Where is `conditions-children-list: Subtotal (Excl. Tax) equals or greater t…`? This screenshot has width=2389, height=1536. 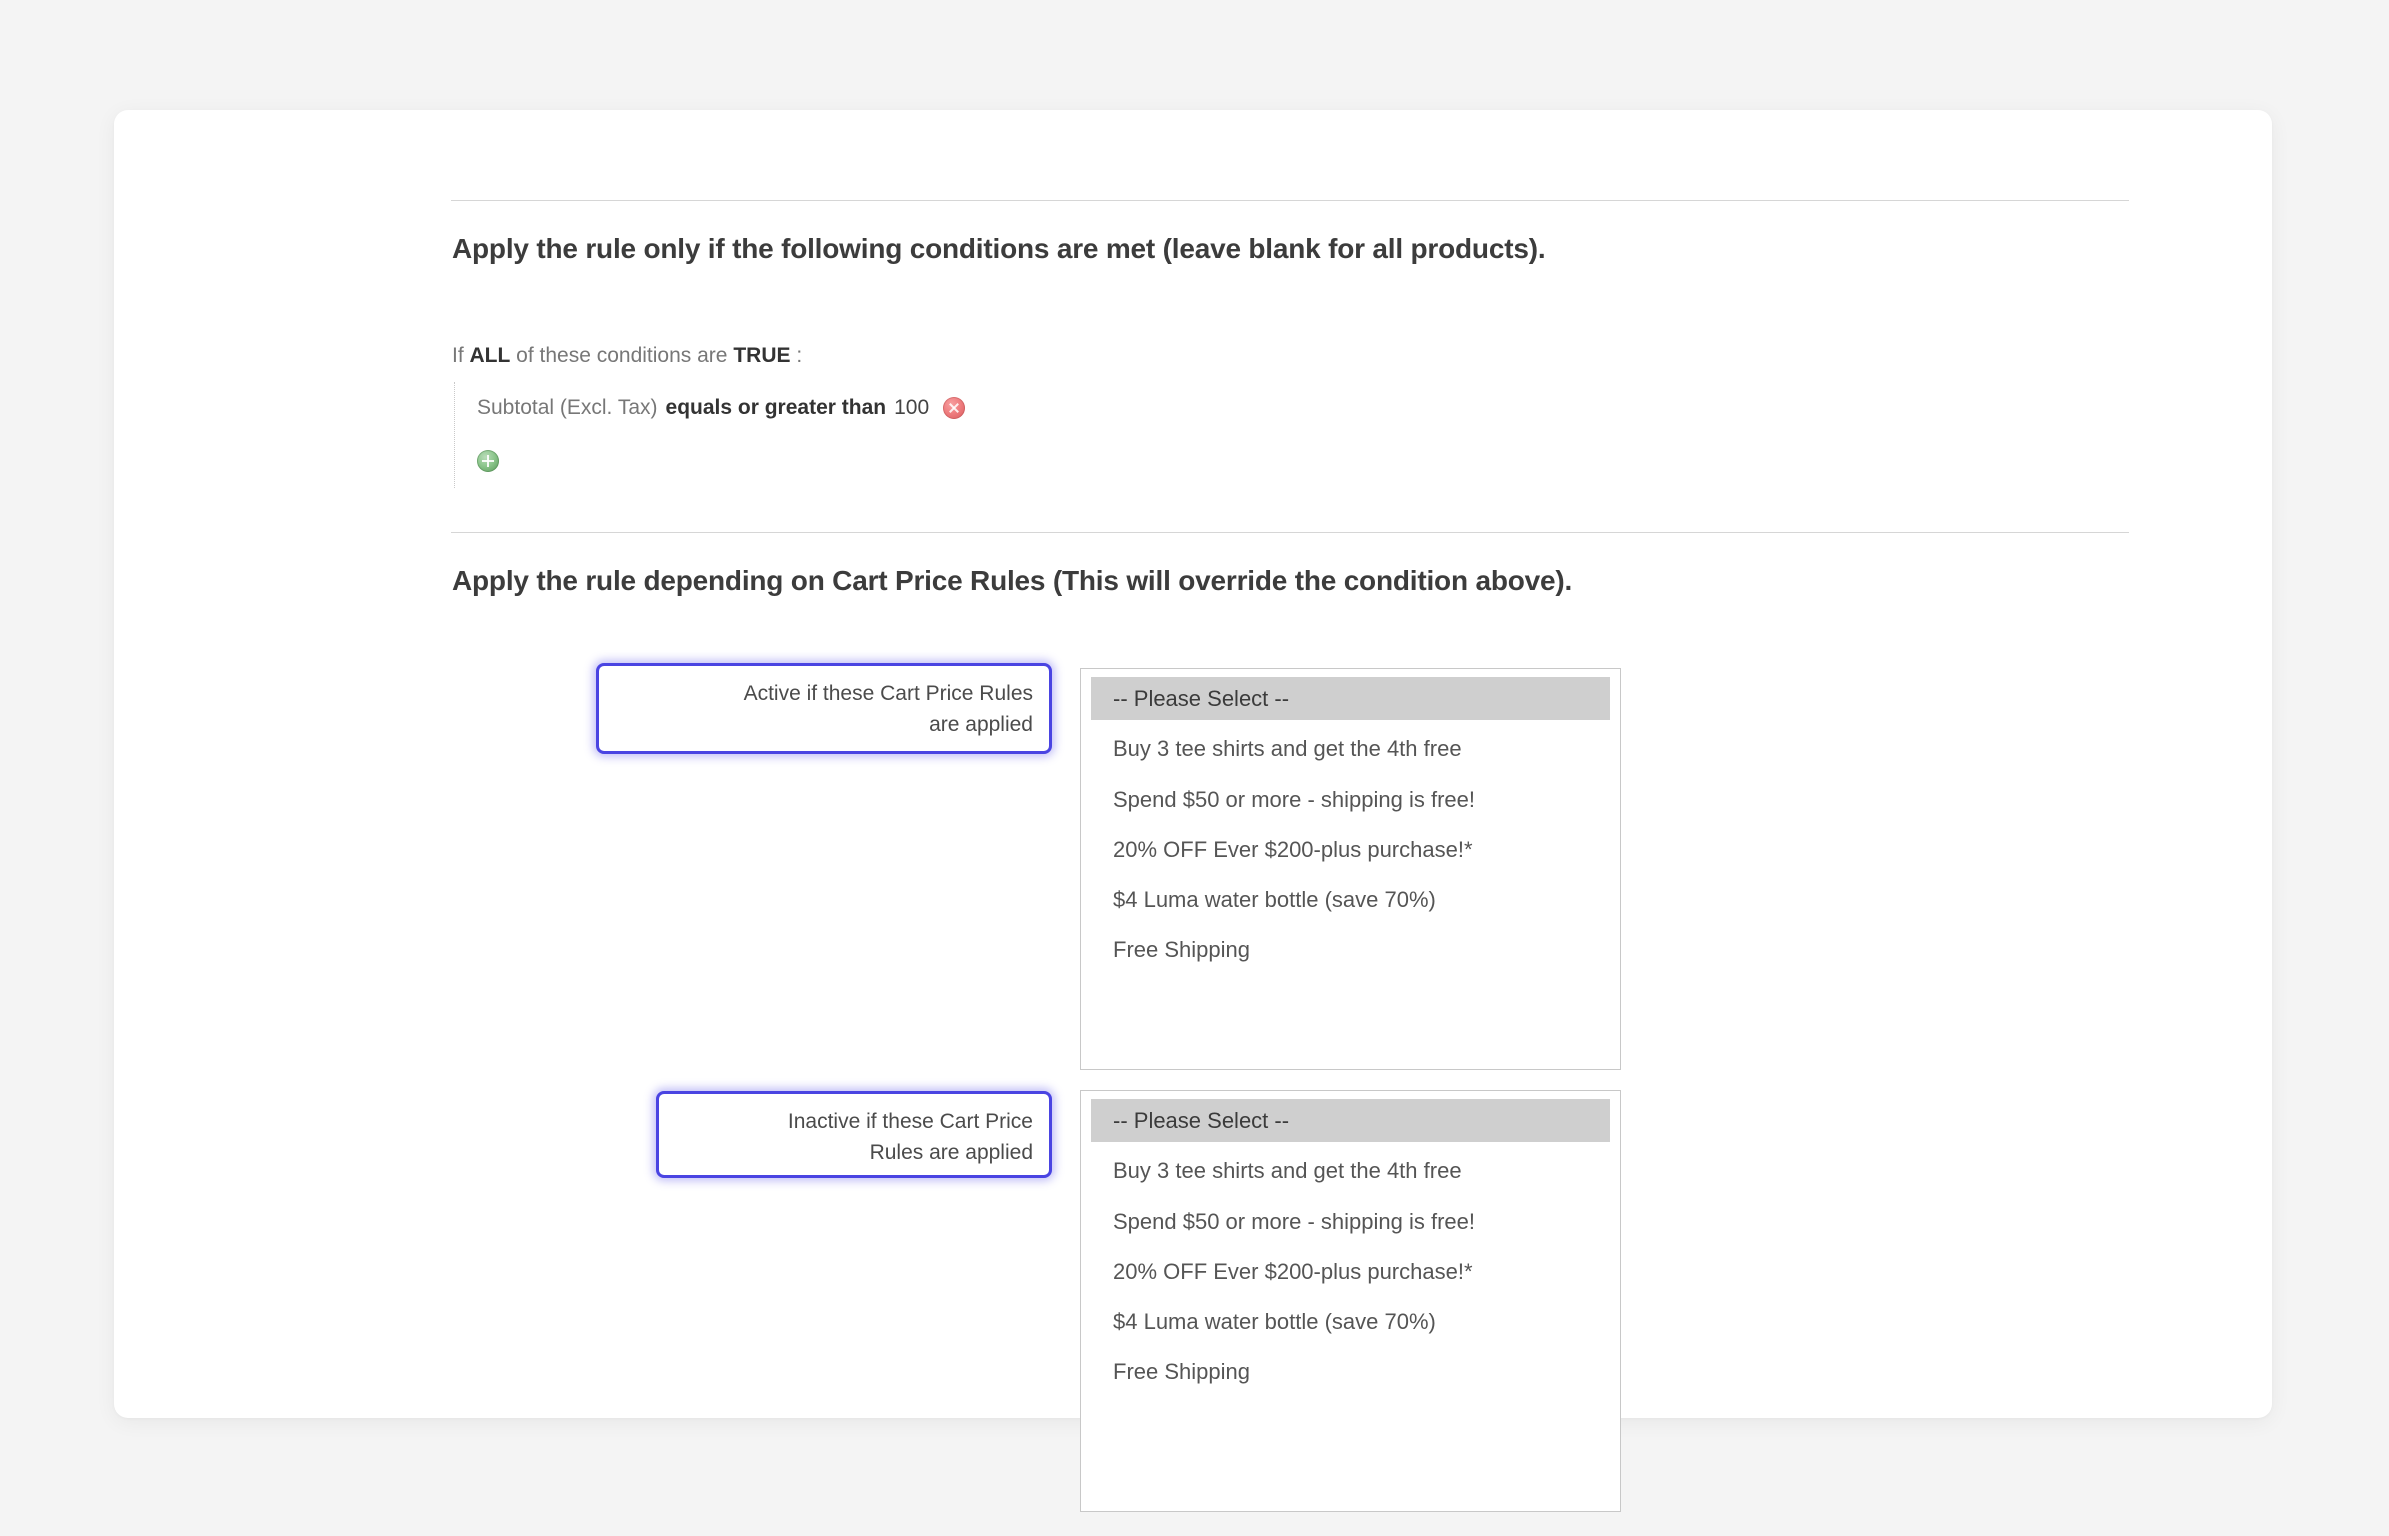
conditions-children-list: Subtotal (Excl. Tax) equals or greater t… is located at coordinates (954, 435).